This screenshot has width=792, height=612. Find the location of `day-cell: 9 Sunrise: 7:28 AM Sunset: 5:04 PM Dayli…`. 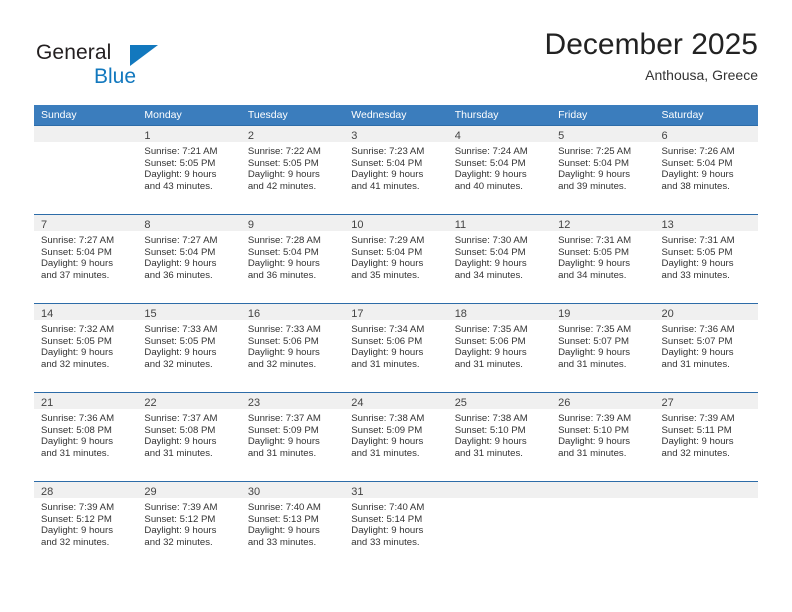

day-cell: 9 Sunrise: 7:28 AM Sunset: 5:04 PM Dayli… is located at coordinates (292, 259).